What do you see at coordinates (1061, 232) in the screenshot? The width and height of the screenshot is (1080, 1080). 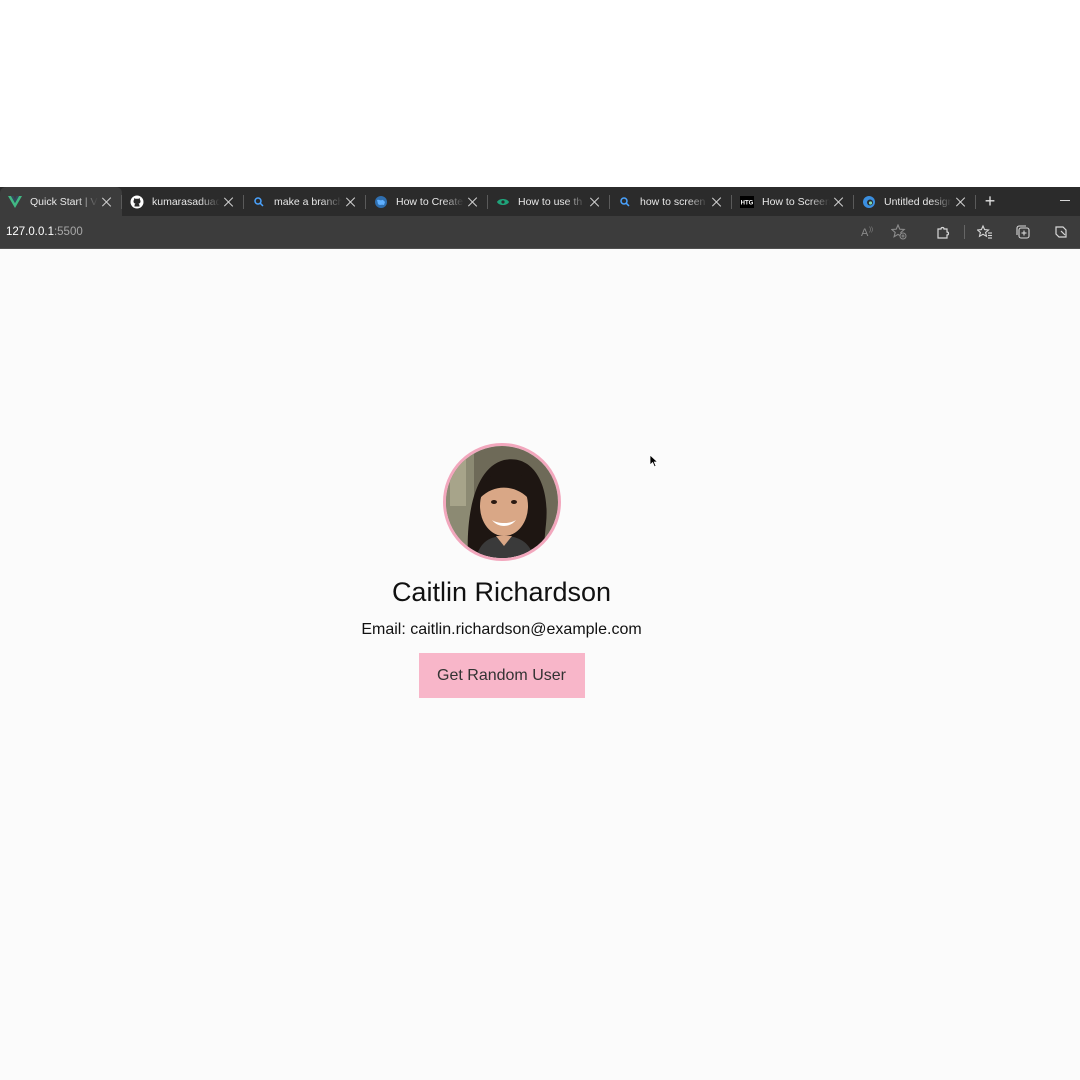 I see `copilot-icon` at bounding box center [1061, 232].